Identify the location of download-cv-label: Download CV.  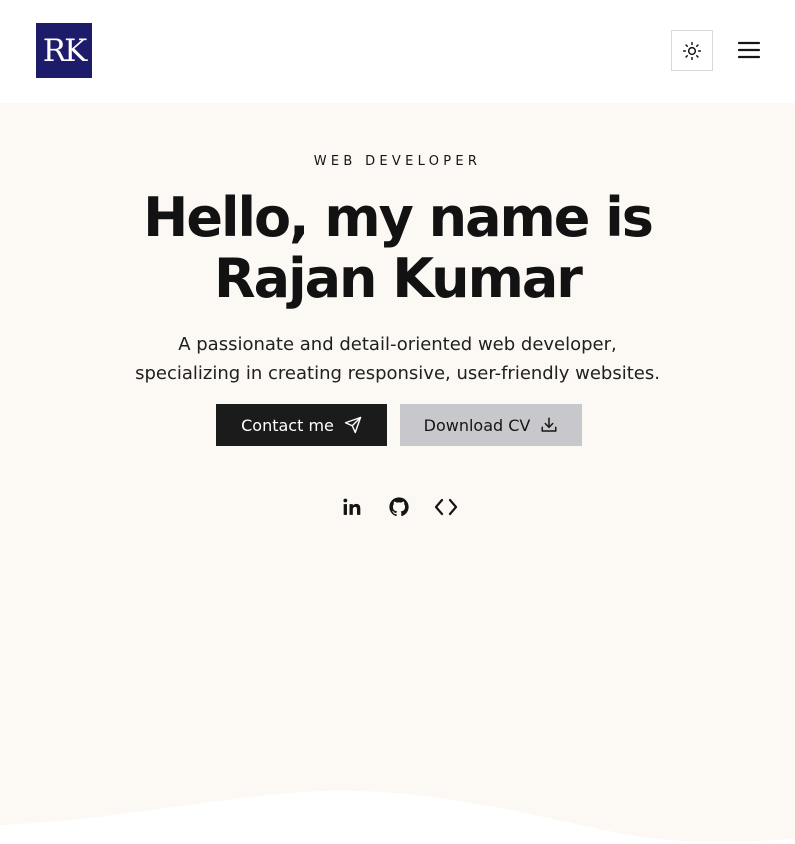
(477, 425).